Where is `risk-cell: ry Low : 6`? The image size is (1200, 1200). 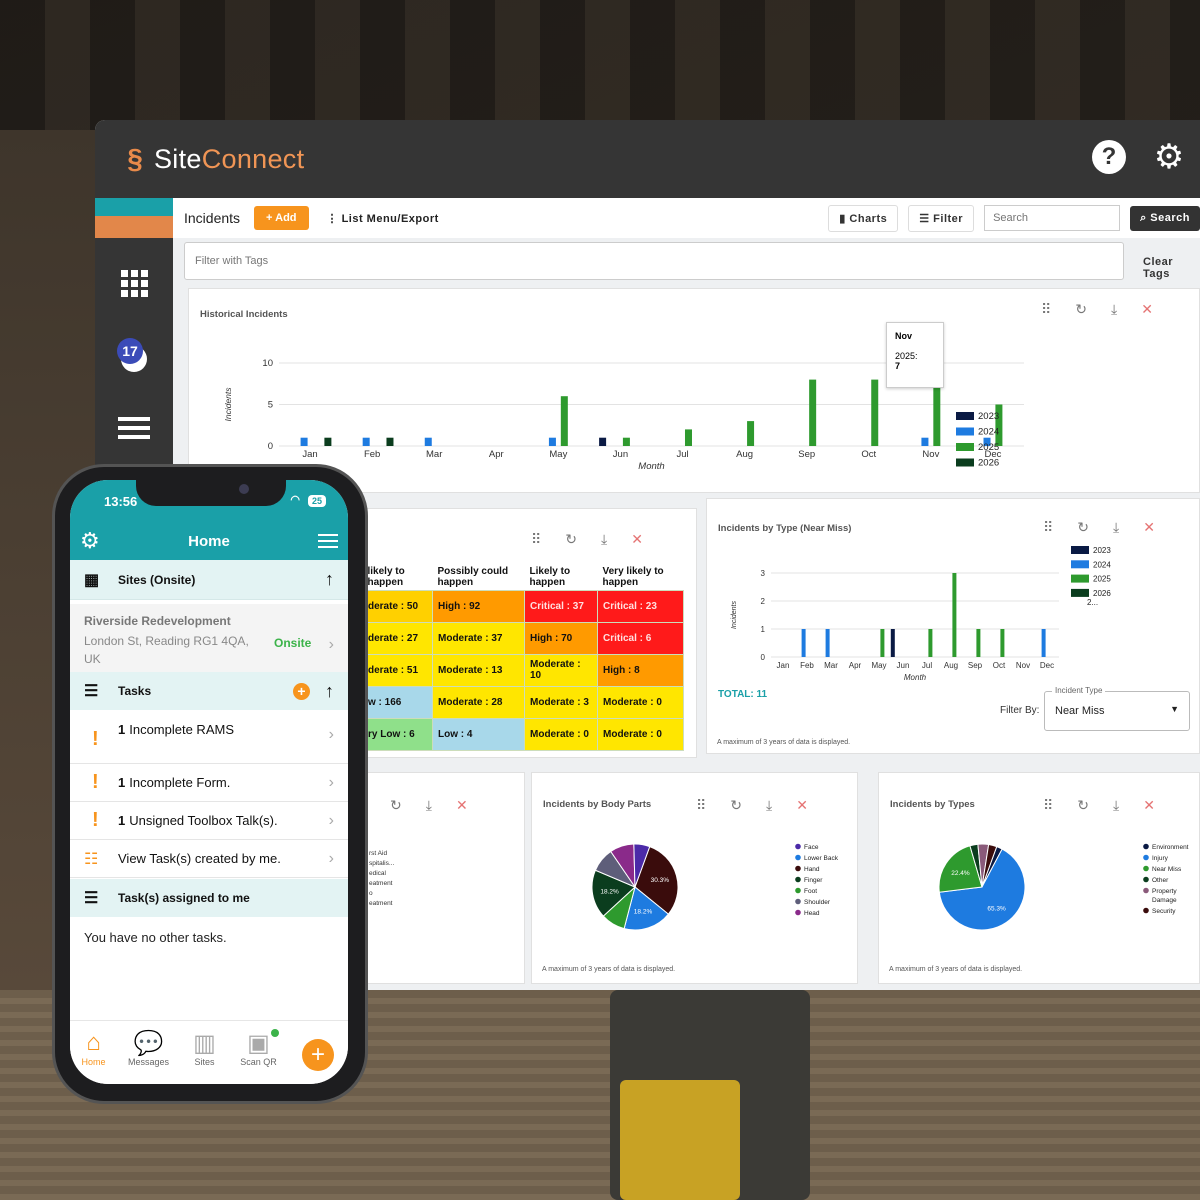 risk-cell: ry Low : 6 is located at coordinates (397, 734).